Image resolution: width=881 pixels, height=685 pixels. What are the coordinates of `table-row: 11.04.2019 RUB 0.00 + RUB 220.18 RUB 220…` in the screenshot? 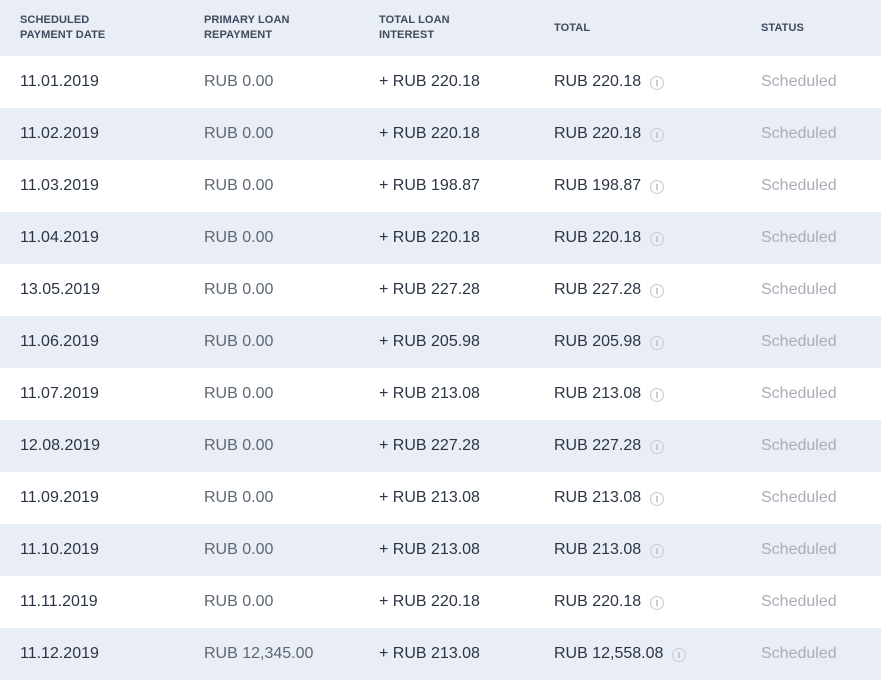 It's located at (440, 238).